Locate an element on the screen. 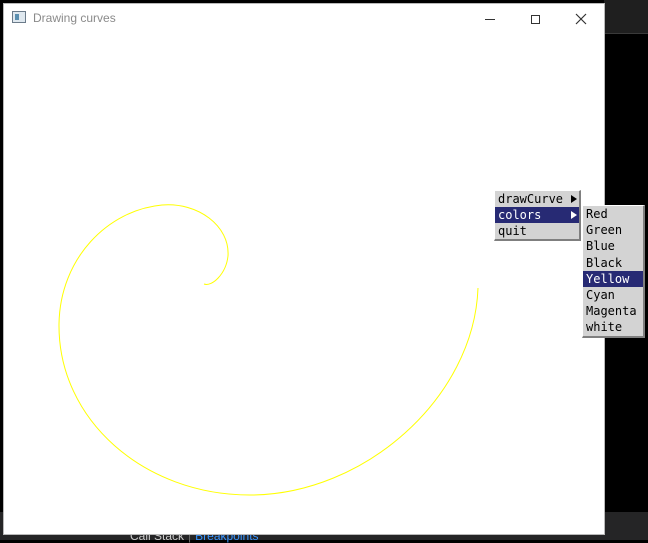  background-editor-strip is located at coordinates (626, 17).